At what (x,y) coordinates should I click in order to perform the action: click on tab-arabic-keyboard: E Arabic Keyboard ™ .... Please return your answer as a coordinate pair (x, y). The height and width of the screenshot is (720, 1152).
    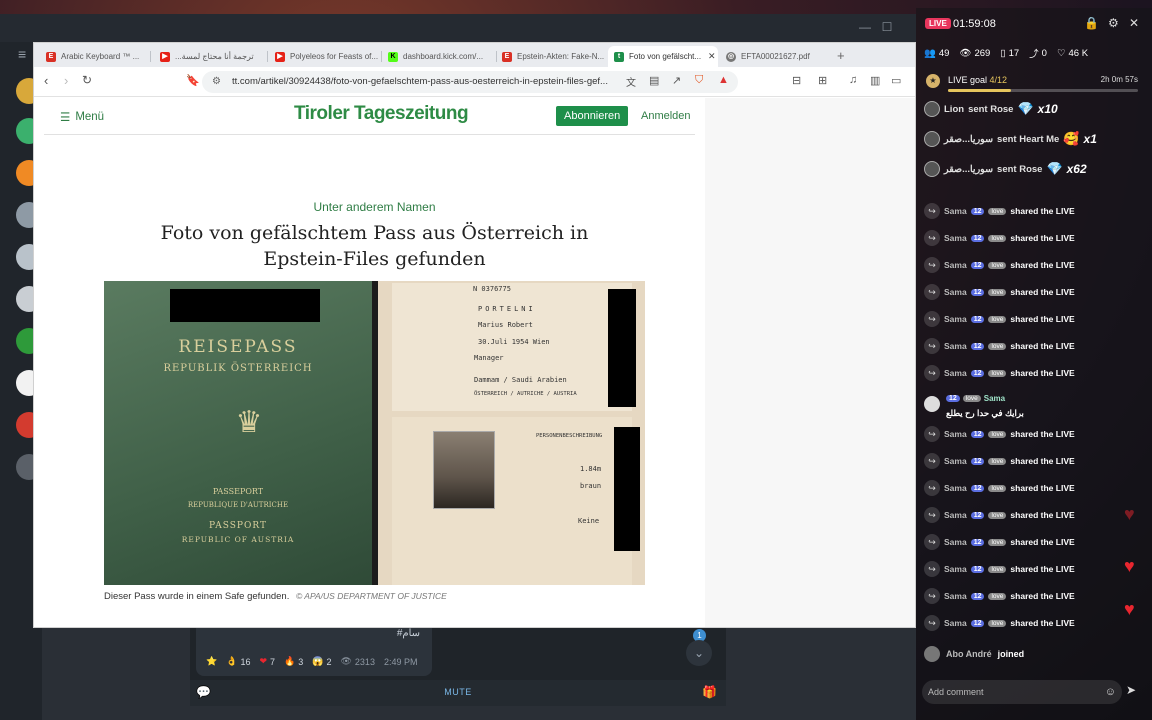
    Looking at the image, I should click on (93, 56).